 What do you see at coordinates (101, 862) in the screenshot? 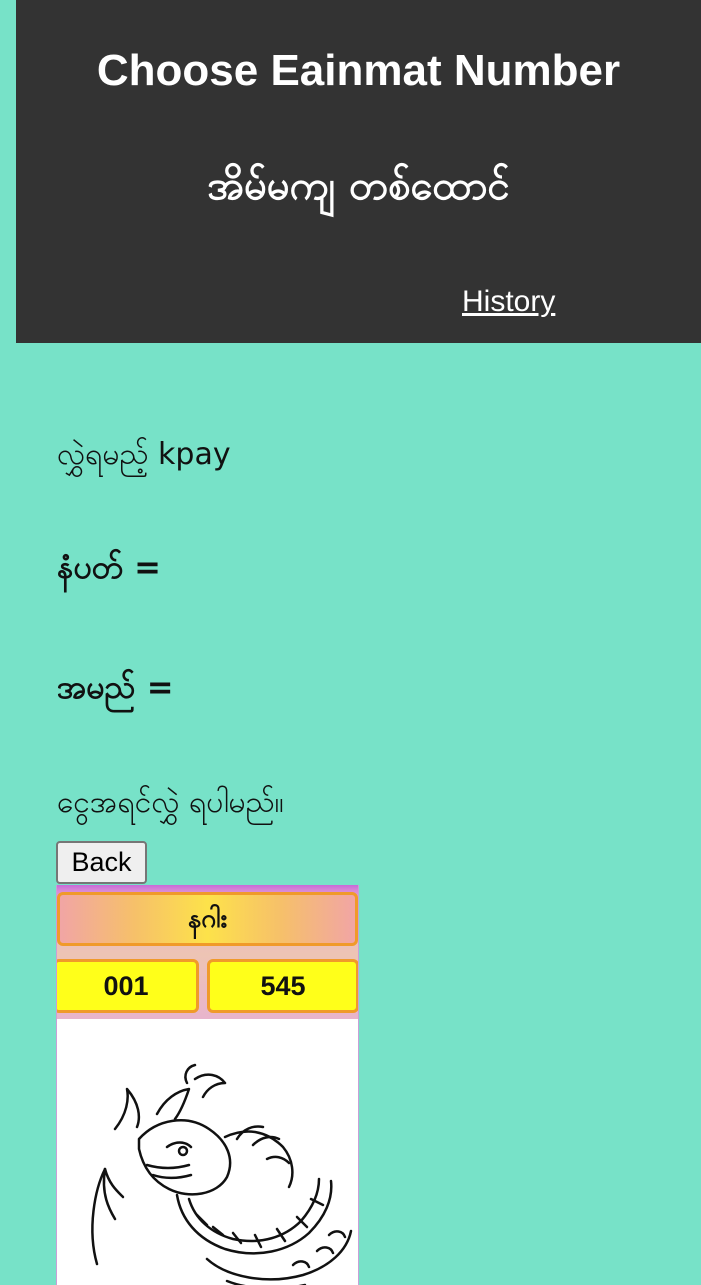
I see `back-button: Back` at bounding box center [101, 862].